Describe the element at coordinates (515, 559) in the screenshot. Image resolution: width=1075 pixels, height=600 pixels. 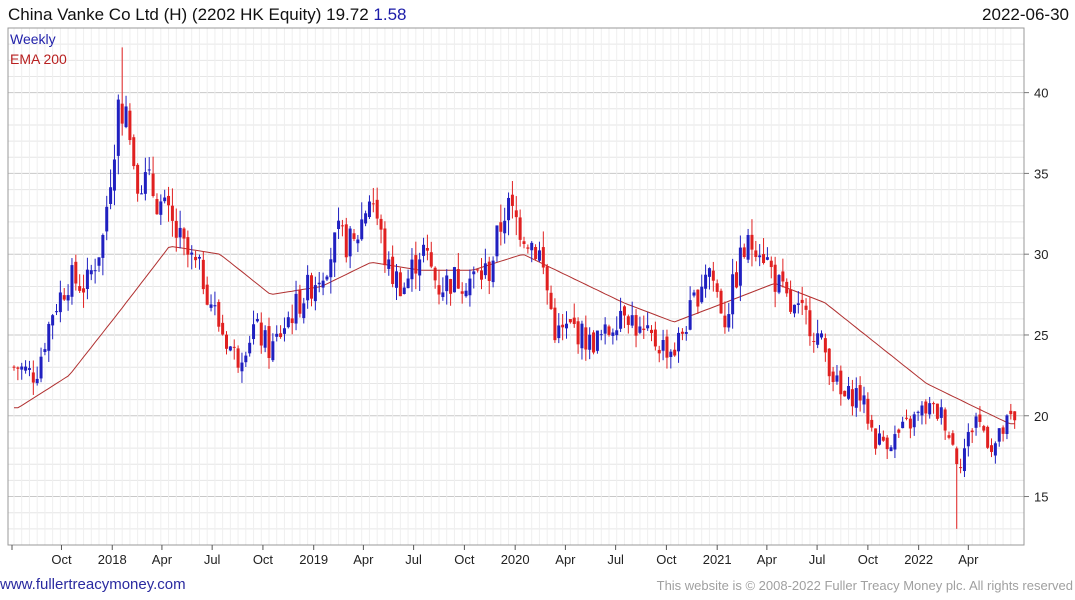
I see `x-tick-label: 2020` at that location.